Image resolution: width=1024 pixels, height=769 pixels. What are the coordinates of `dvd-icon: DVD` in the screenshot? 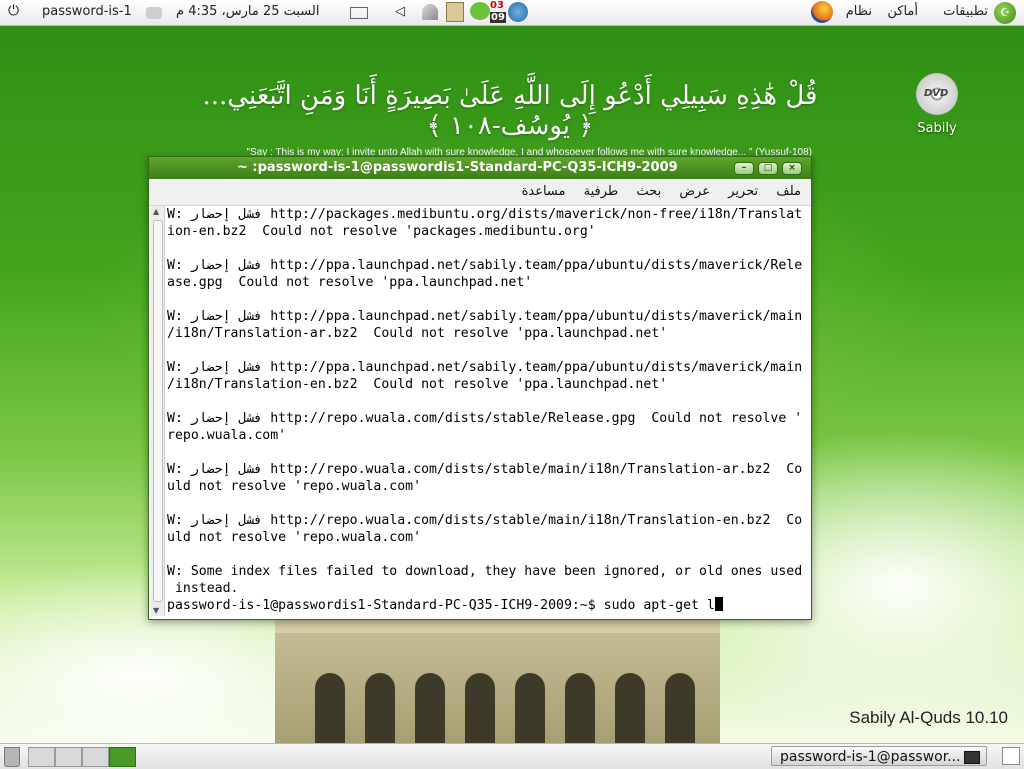 It's located at (937, 94).